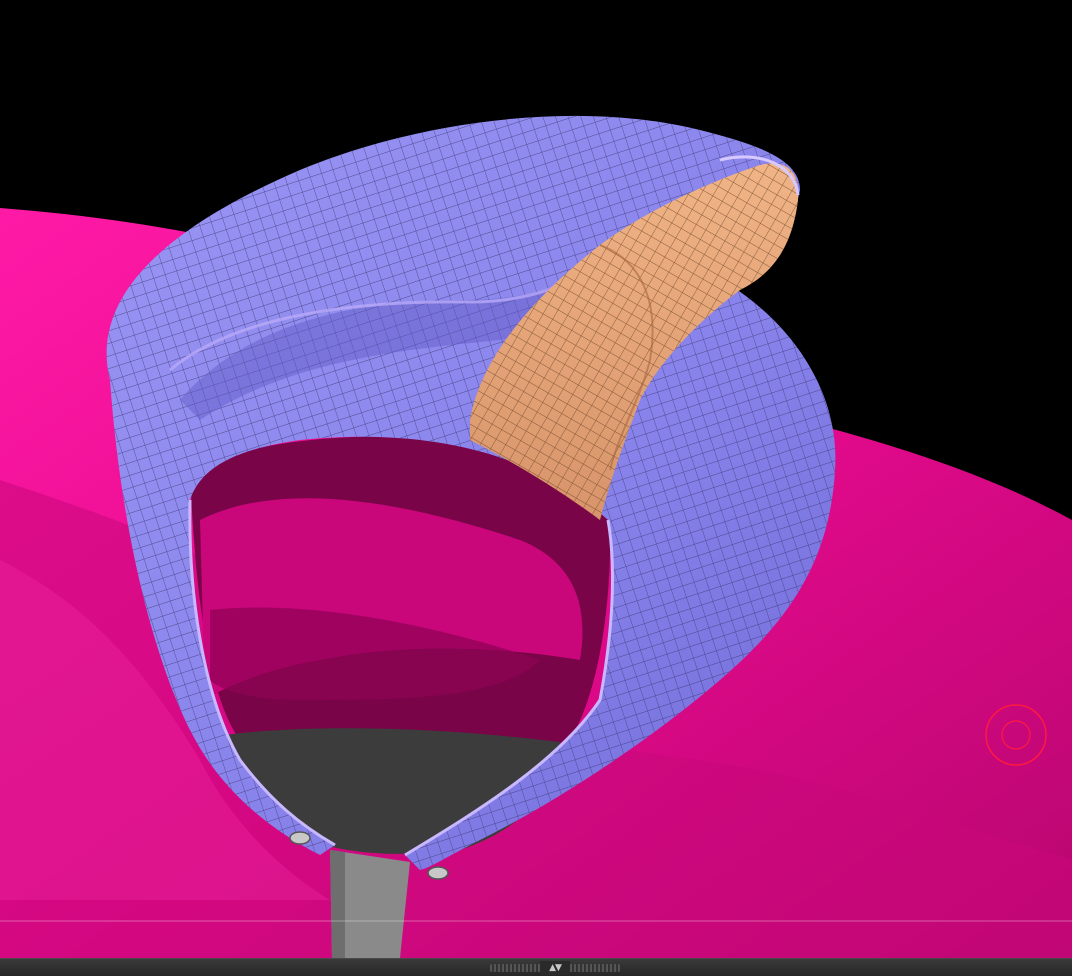 The height and width of the screenshot is (976, 1072). Describe the element at coordinates (555, 968) in the screenshot. I see `expand-collapse-arrows-icon: ▲▼` at that location.